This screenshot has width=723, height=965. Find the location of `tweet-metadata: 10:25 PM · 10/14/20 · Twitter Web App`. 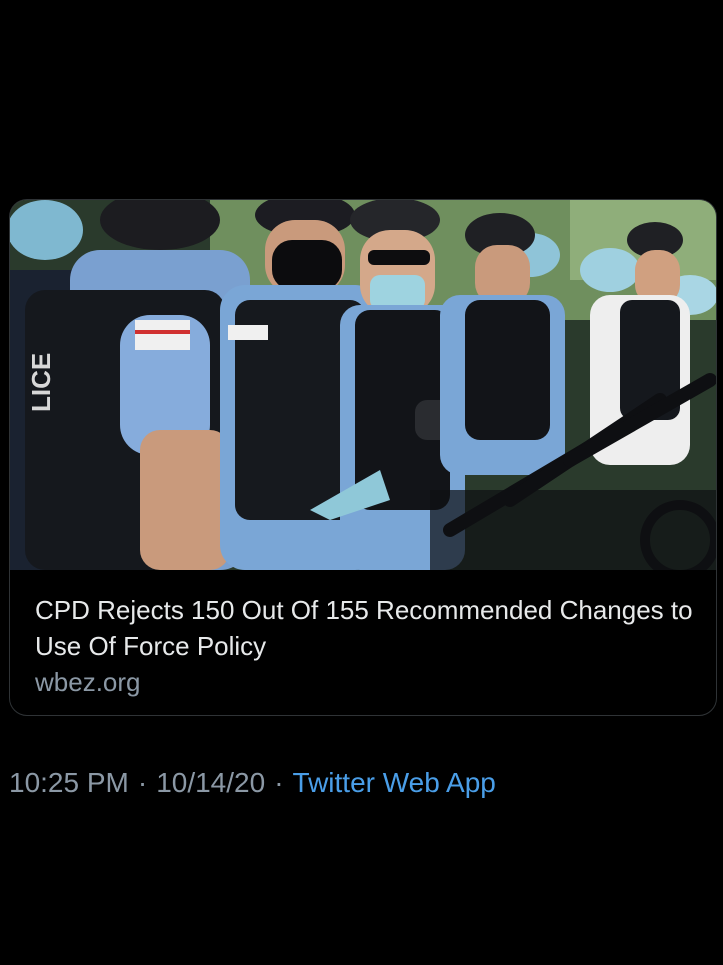

tweet-metadata: 10:25 PM · 10/14/20 · Twitter Web App is located at coordinates (252, 783).